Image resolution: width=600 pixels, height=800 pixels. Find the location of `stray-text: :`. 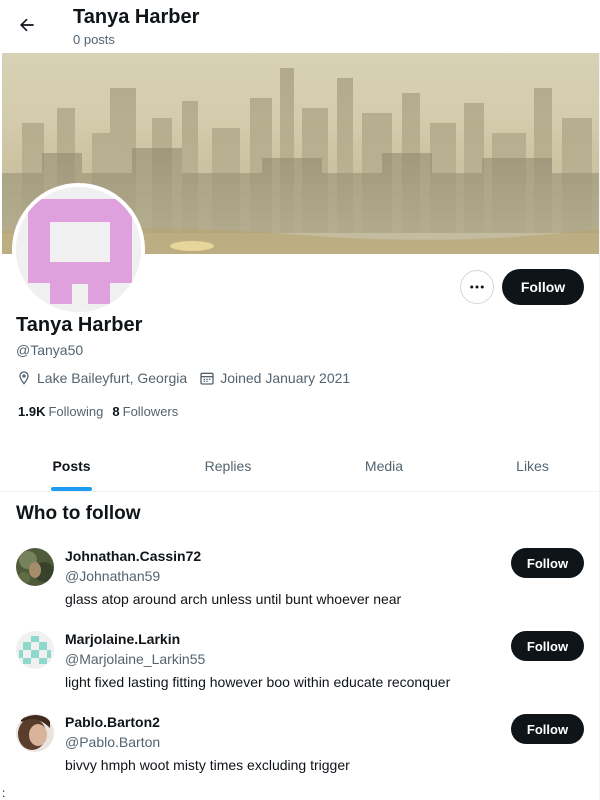

stray-text: : is located at coordinates (4, 793).